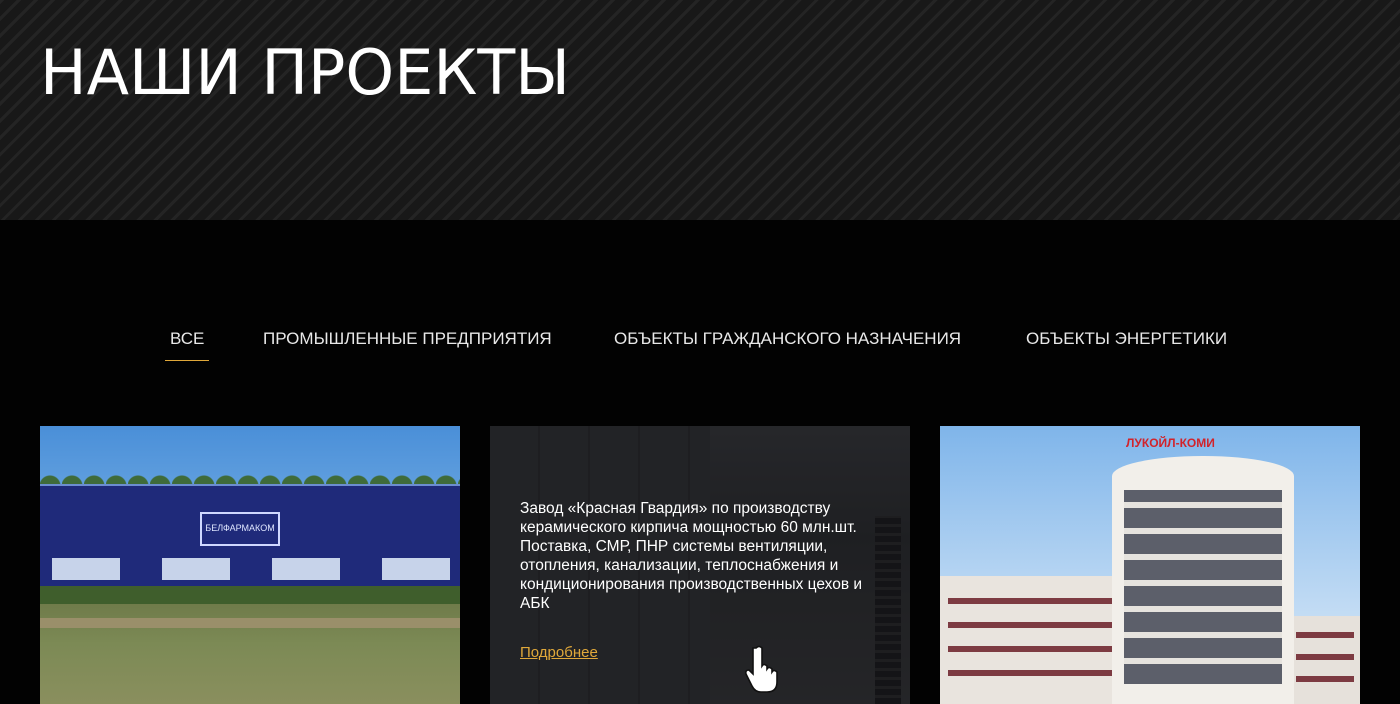 Image resolution: width=1400 pixels, height=704 pixels. I want to click on filter-tab-industrial: ПРОМЫШЛЕННЫЕ ПРЕДПРИЯТИЯ, so click(407, 344).